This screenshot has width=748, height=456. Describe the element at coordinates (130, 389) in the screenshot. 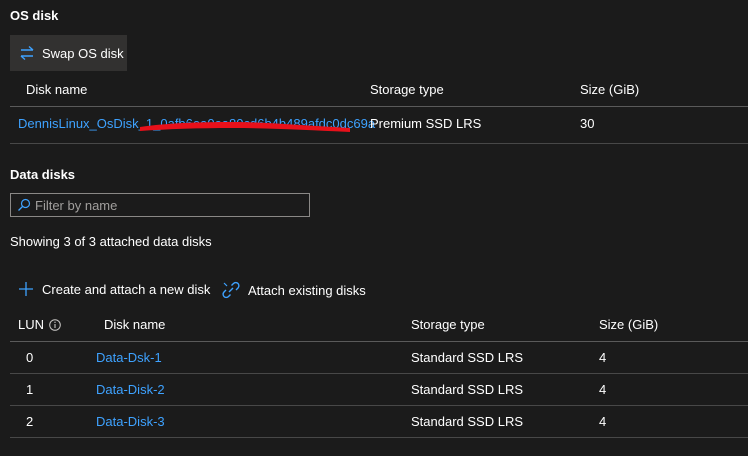

I see `row-1-disk-name-link: Data-Disk-2` at that location.